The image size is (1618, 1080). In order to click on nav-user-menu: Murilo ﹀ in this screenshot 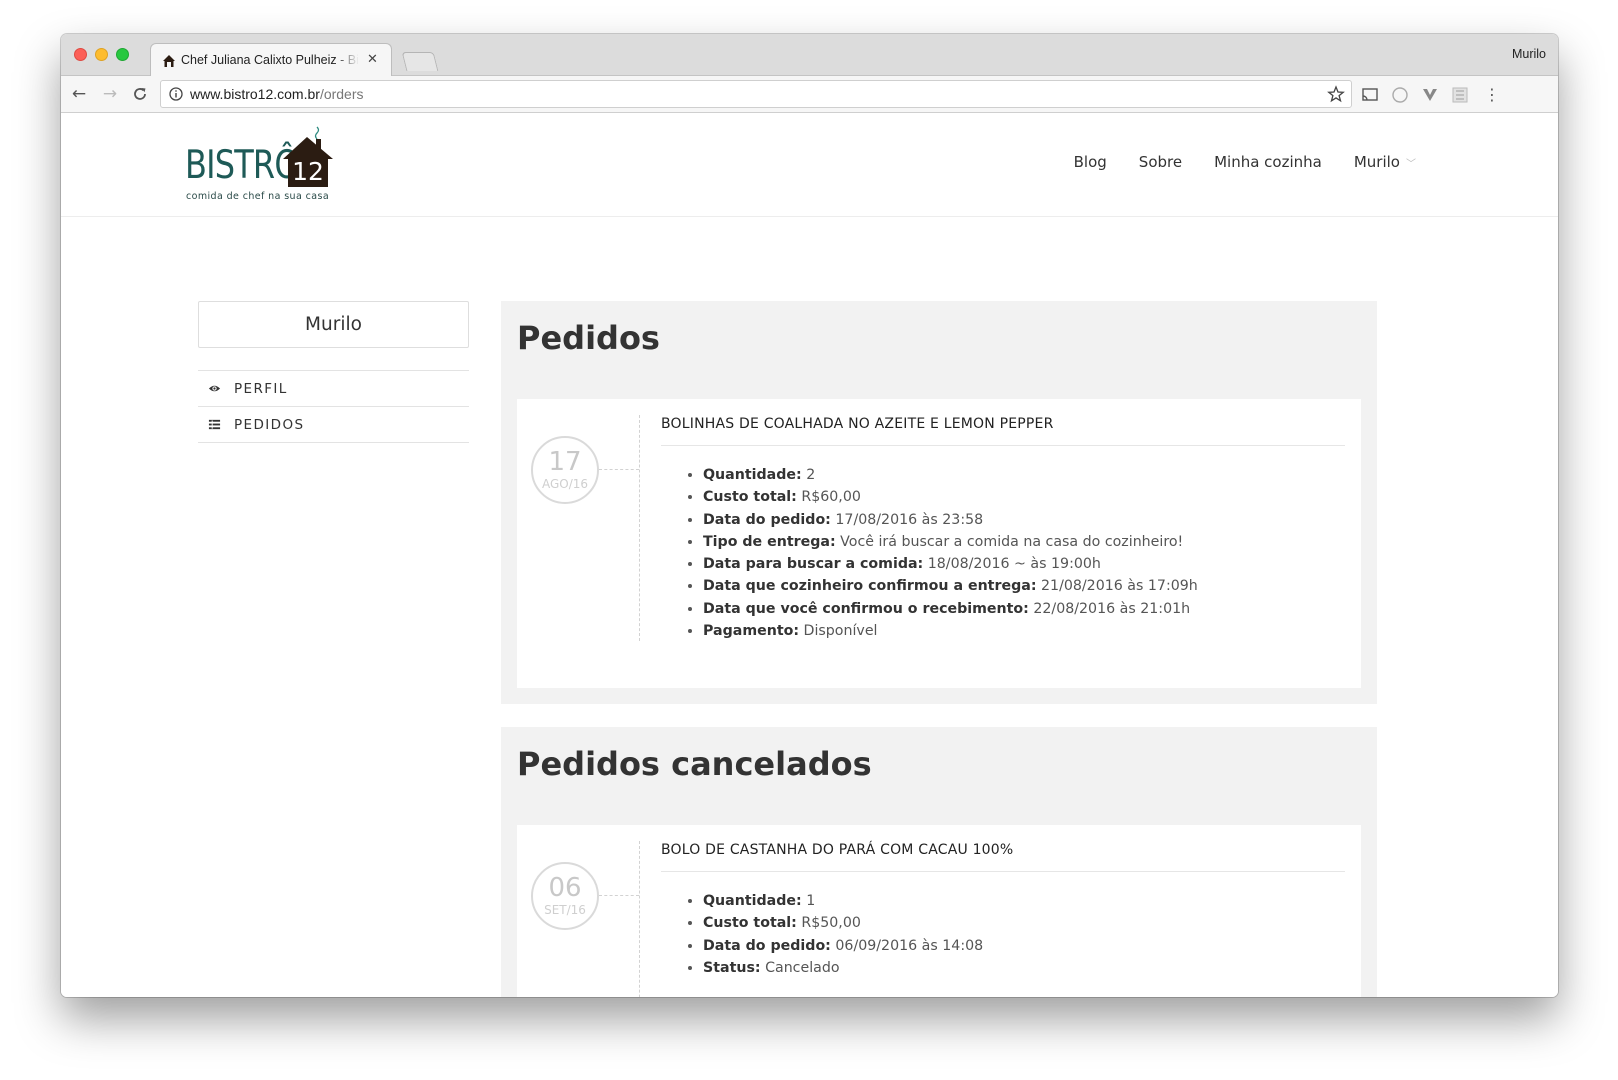, I will do `click(1385, 162)`.